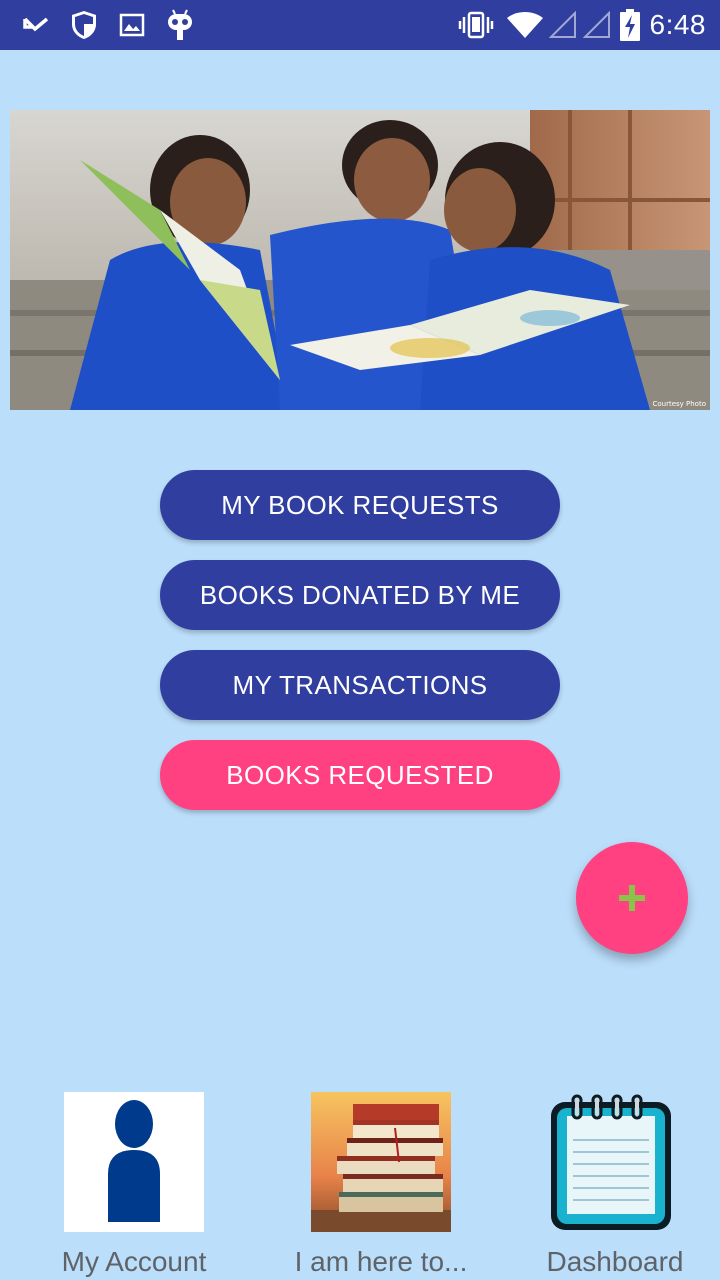 The image size is (720, 1280). Describe the element at coordinates (615, 1162) in the screenshot. I see `notepad-icon` at that location.